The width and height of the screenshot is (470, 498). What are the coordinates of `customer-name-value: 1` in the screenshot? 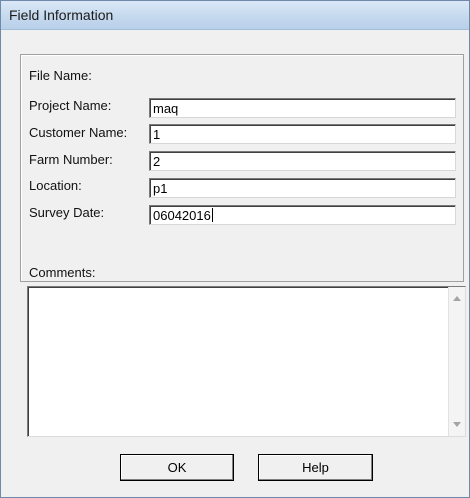 It's located at (157, 134).